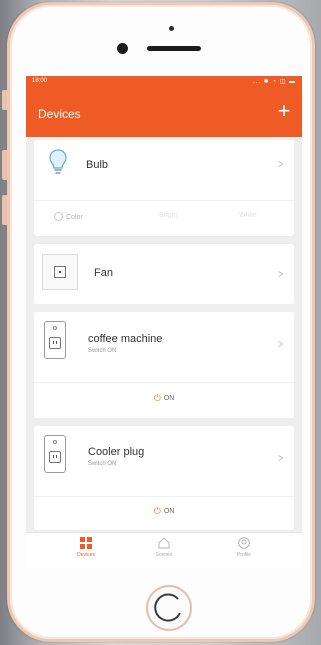 The height and width of the screenshot is (645, 321). I want to click on home-button, so click(169, 608).